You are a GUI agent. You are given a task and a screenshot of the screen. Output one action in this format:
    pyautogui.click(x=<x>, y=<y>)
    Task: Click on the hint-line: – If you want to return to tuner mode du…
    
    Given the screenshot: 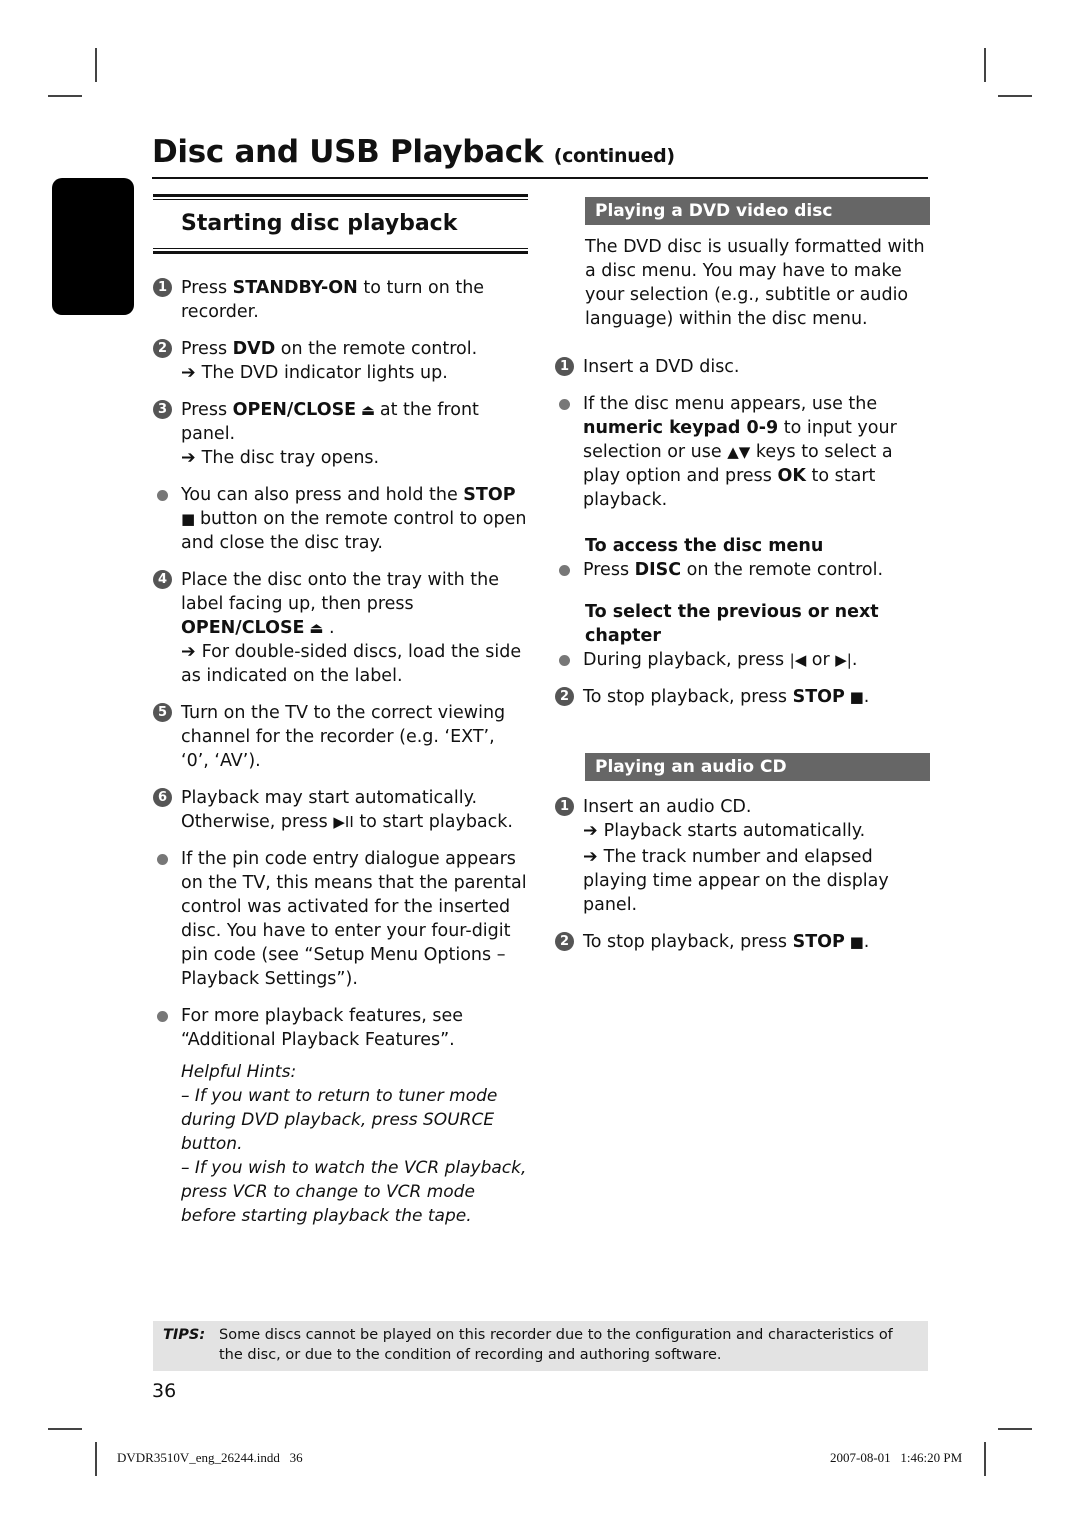 What is the action you would take?
    pyautogui.click(x=339, y=1120)
    